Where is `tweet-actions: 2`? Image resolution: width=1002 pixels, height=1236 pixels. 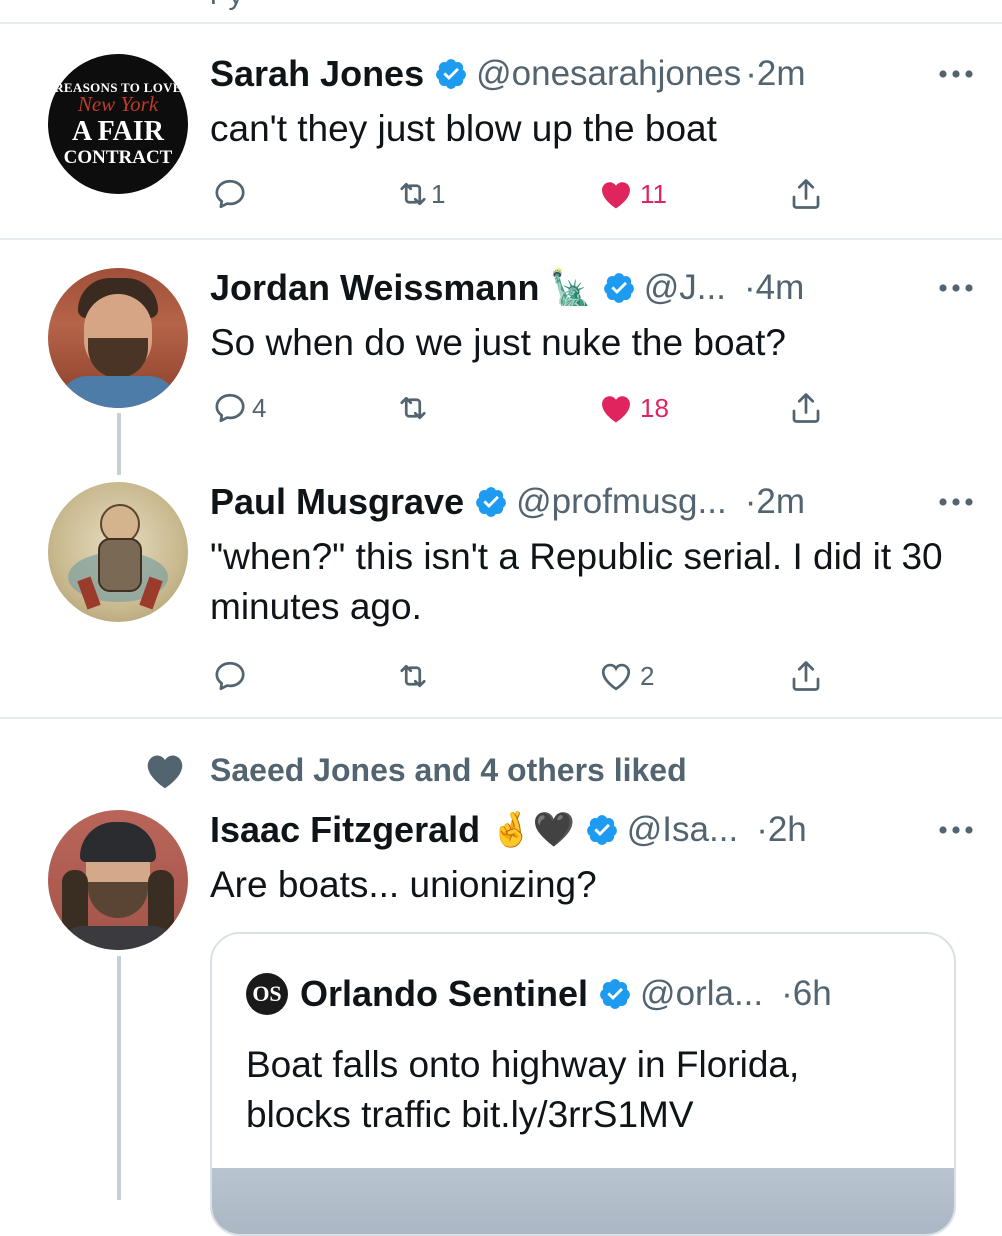
tweet-actions: 2 is located at coordinates (530, 676).